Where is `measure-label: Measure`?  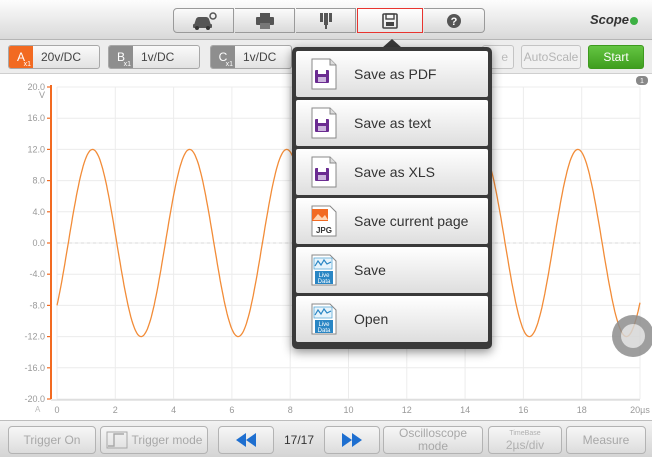 measure-label: Measure is located at coordinates (606, 440).